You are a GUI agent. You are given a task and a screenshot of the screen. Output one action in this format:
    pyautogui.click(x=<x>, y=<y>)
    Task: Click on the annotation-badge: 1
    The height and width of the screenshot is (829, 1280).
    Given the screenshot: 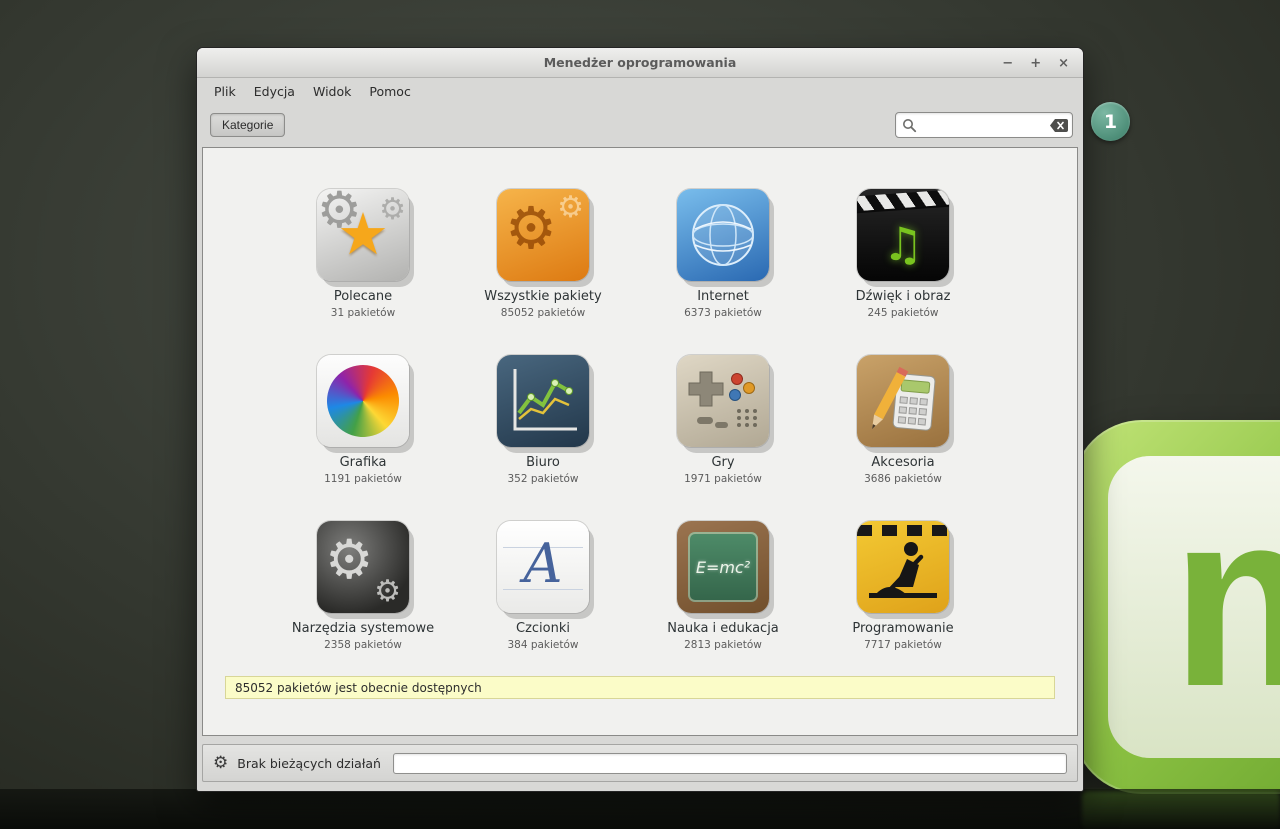 What is the action you would take?
    pyautogui.click(x=1110, y=121)
    